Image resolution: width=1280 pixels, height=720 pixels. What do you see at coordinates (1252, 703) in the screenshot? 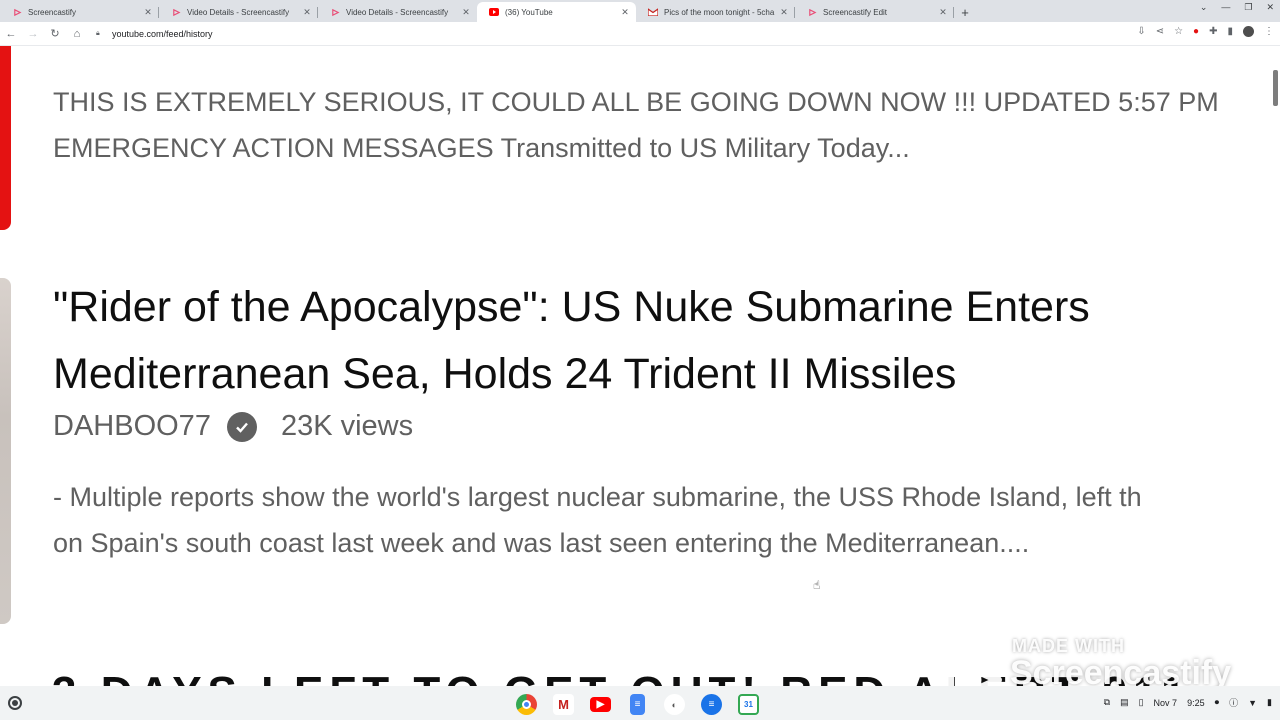
I see `wifi-icon: ▼` at bounding box center [1252, 703].